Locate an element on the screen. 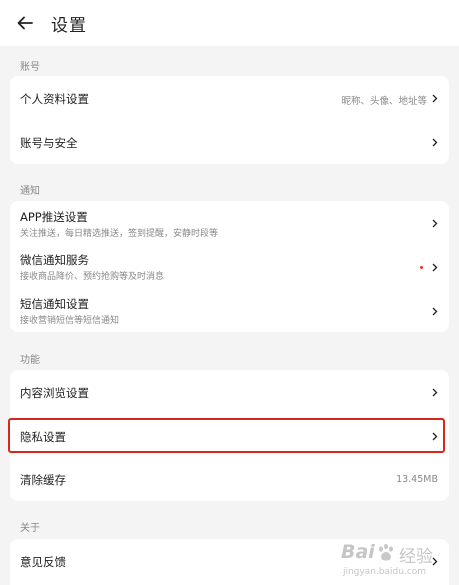  row-title: 清除缓存 is located at coordinates (43, 480).